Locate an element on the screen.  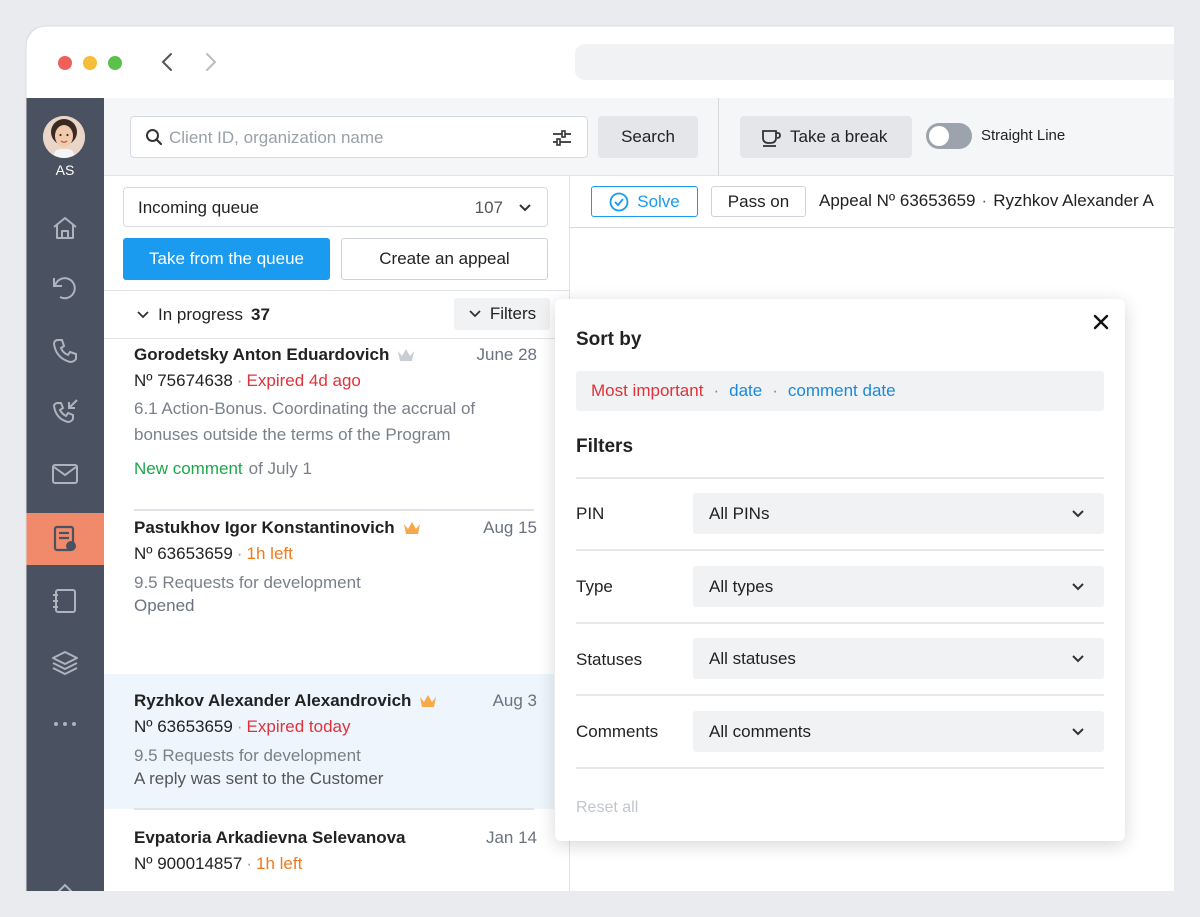
deadline-status: Expired 4d ago is located at coordinates (303, 380).